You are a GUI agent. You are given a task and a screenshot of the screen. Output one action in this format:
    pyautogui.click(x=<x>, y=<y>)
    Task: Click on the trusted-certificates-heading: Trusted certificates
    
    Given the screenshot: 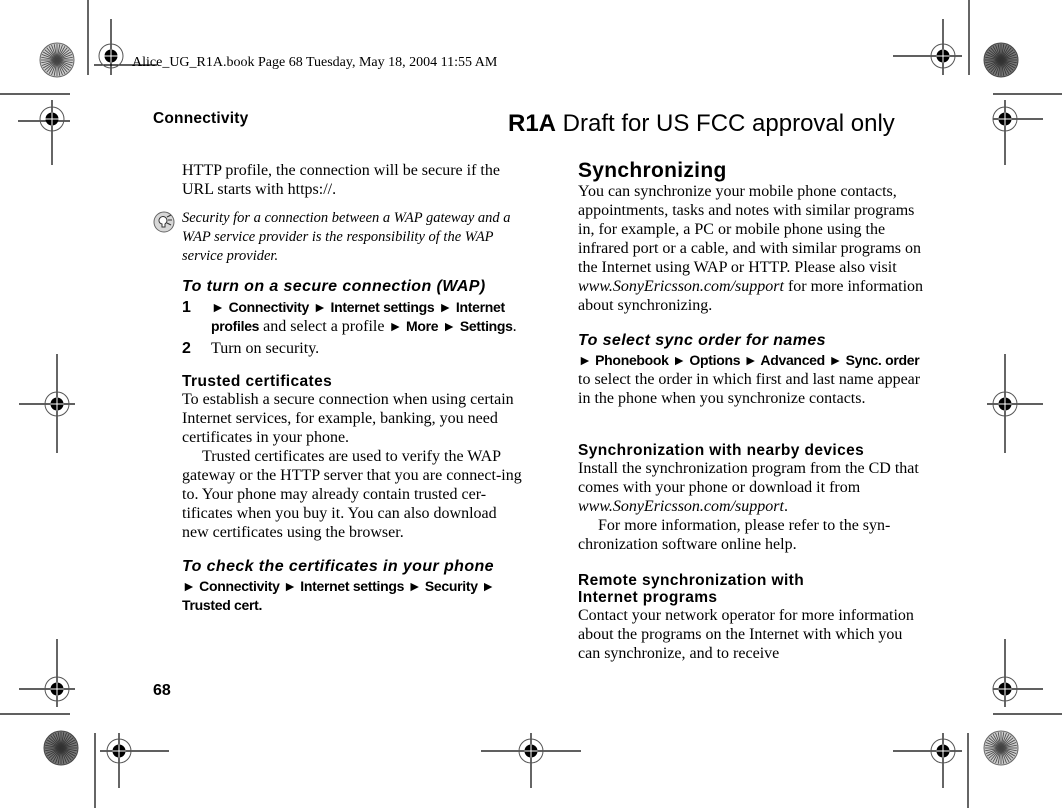 What is the action you would take?
    pyautogui.click(x=257, y=381)
    